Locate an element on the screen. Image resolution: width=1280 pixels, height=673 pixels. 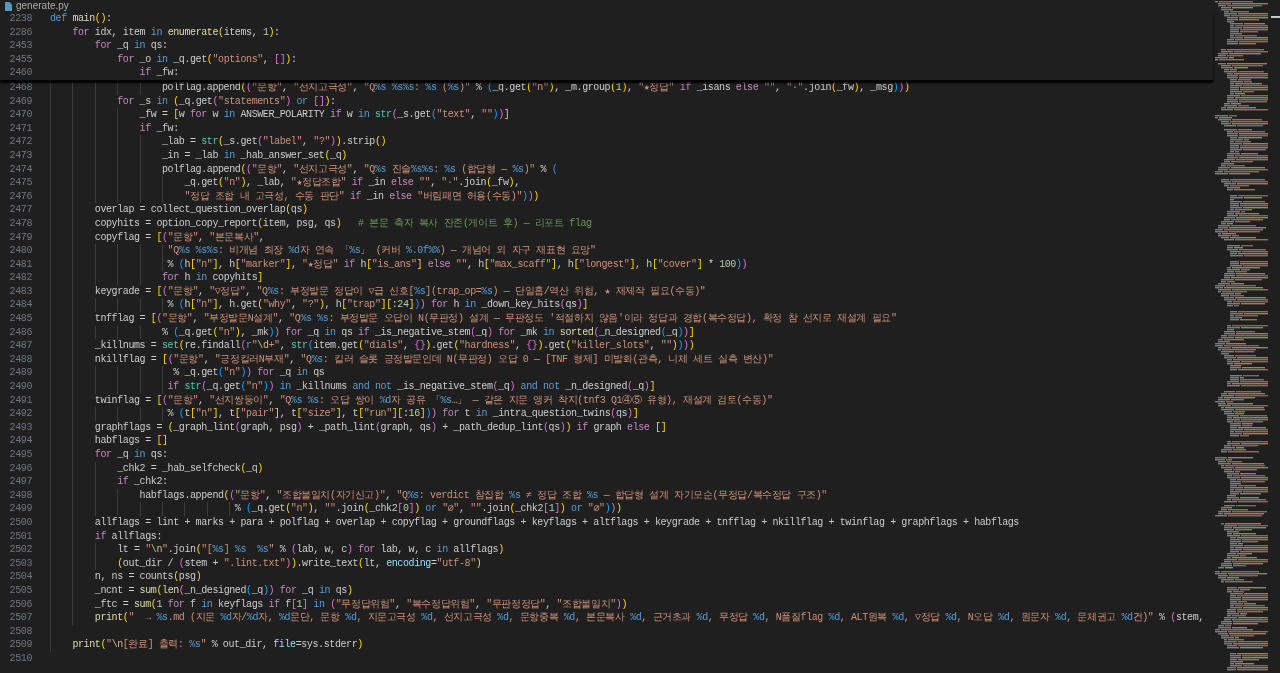
code-line: n, ns = counts(psg) is located at coordinates (148, 577).